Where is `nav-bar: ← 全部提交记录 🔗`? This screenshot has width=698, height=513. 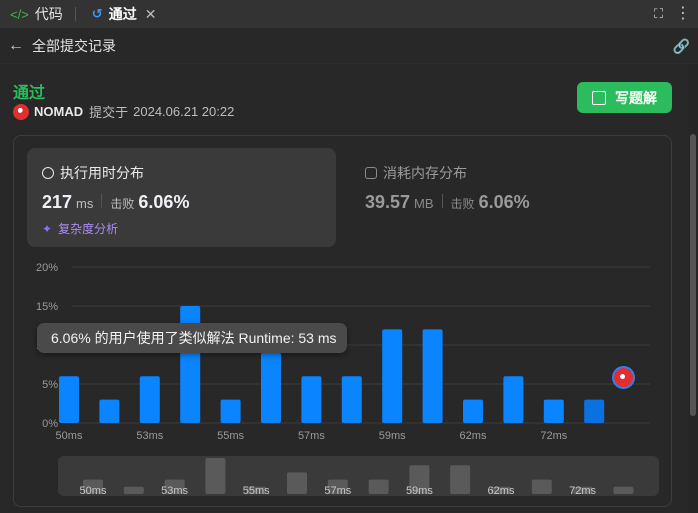
nav-bar: ← 全部提交记录 🔗 is located at coordinates (349, 46).